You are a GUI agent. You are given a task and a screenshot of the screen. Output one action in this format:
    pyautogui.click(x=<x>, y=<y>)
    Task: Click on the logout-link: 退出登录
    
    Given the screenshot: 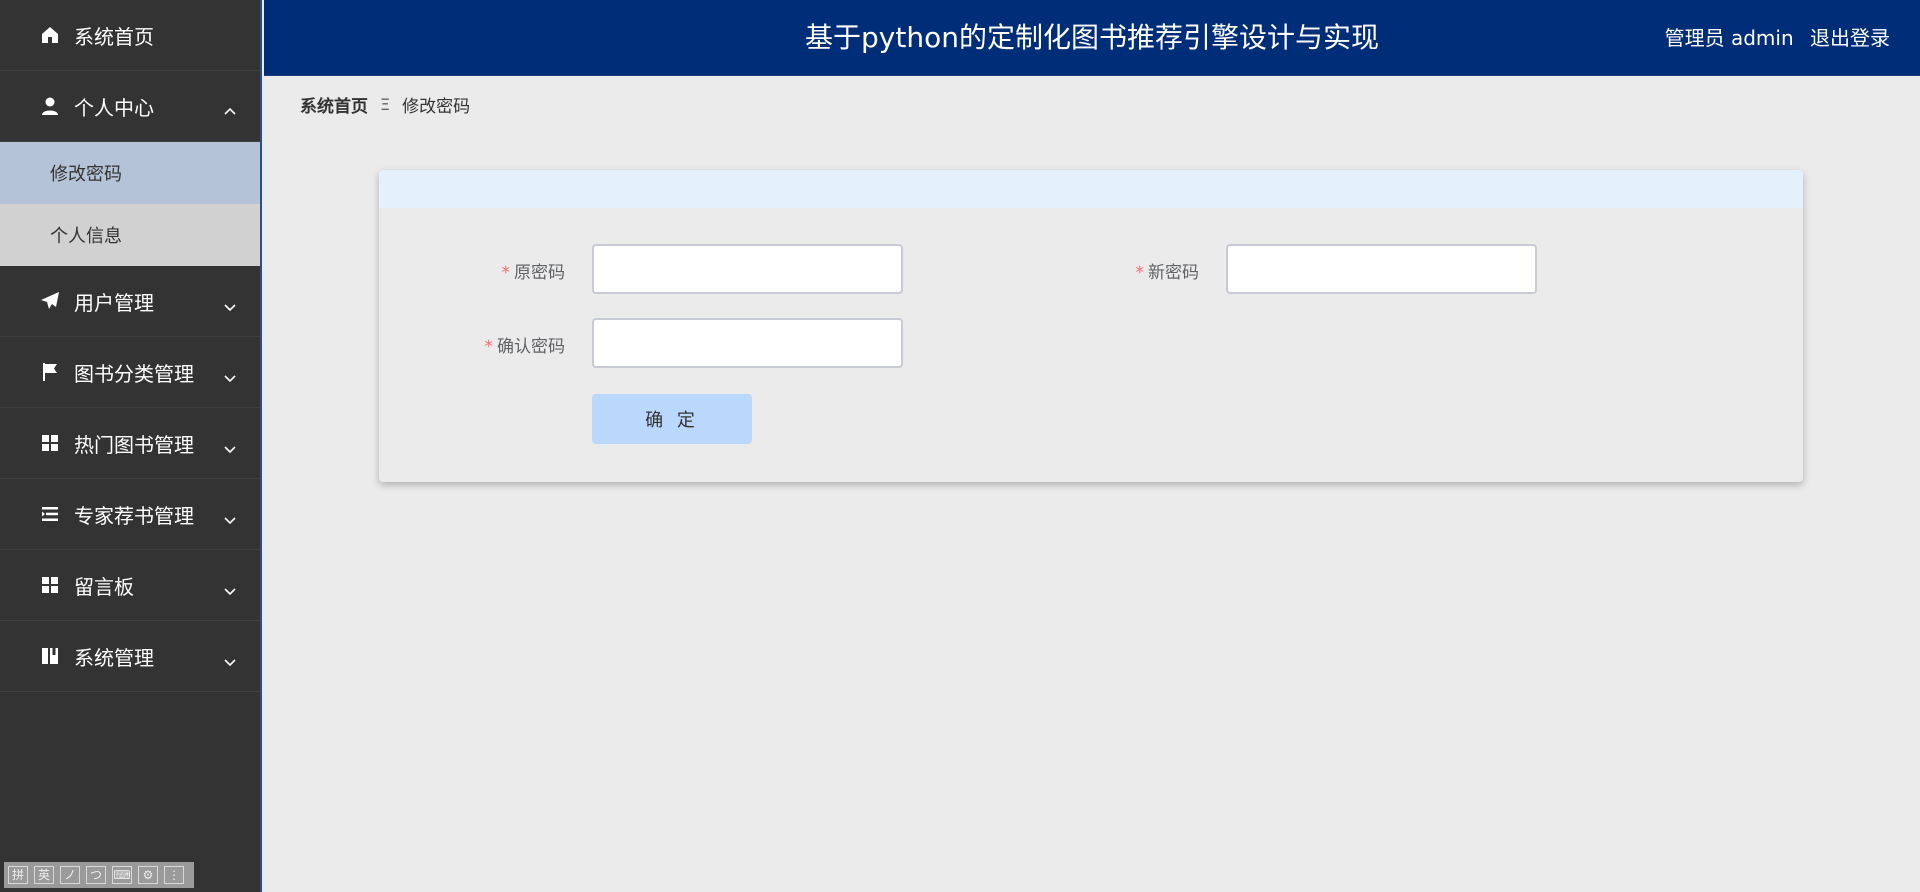 What is the action you would take?
    pyautogui.click(x=1850, y=38)
    